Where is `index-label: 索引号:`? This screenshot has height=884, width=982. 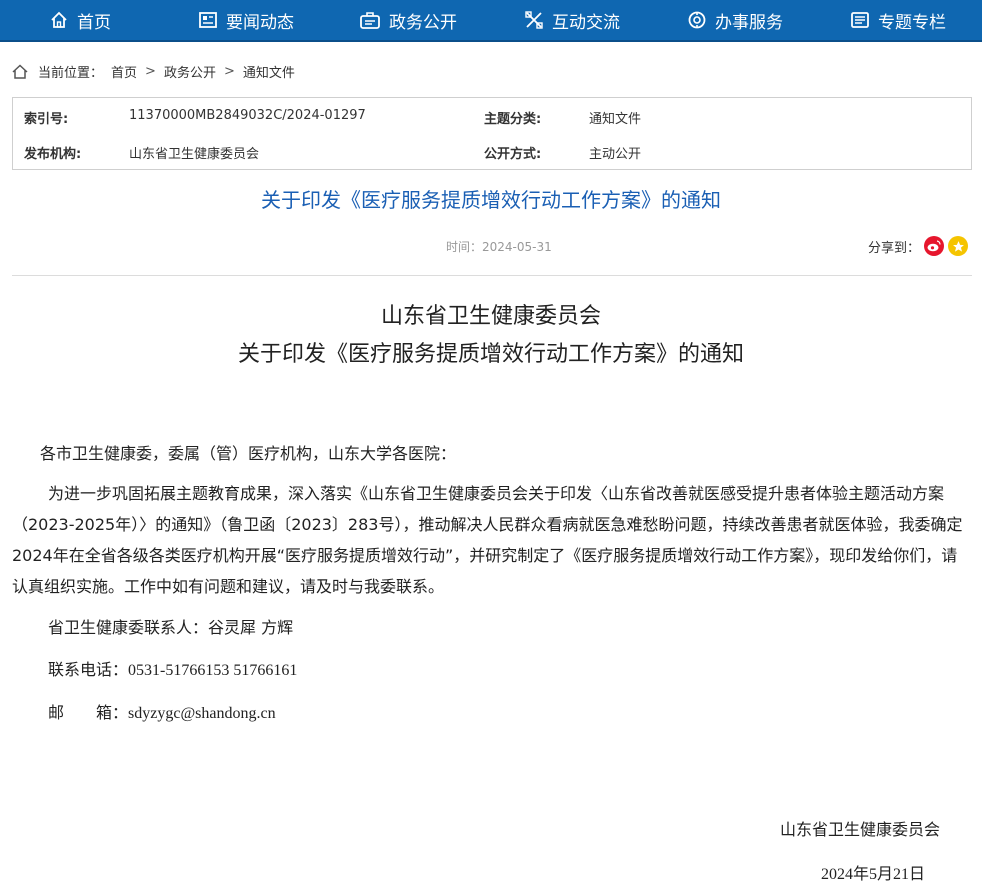 index-label: 索引号: is located at coordinates (46, 119).